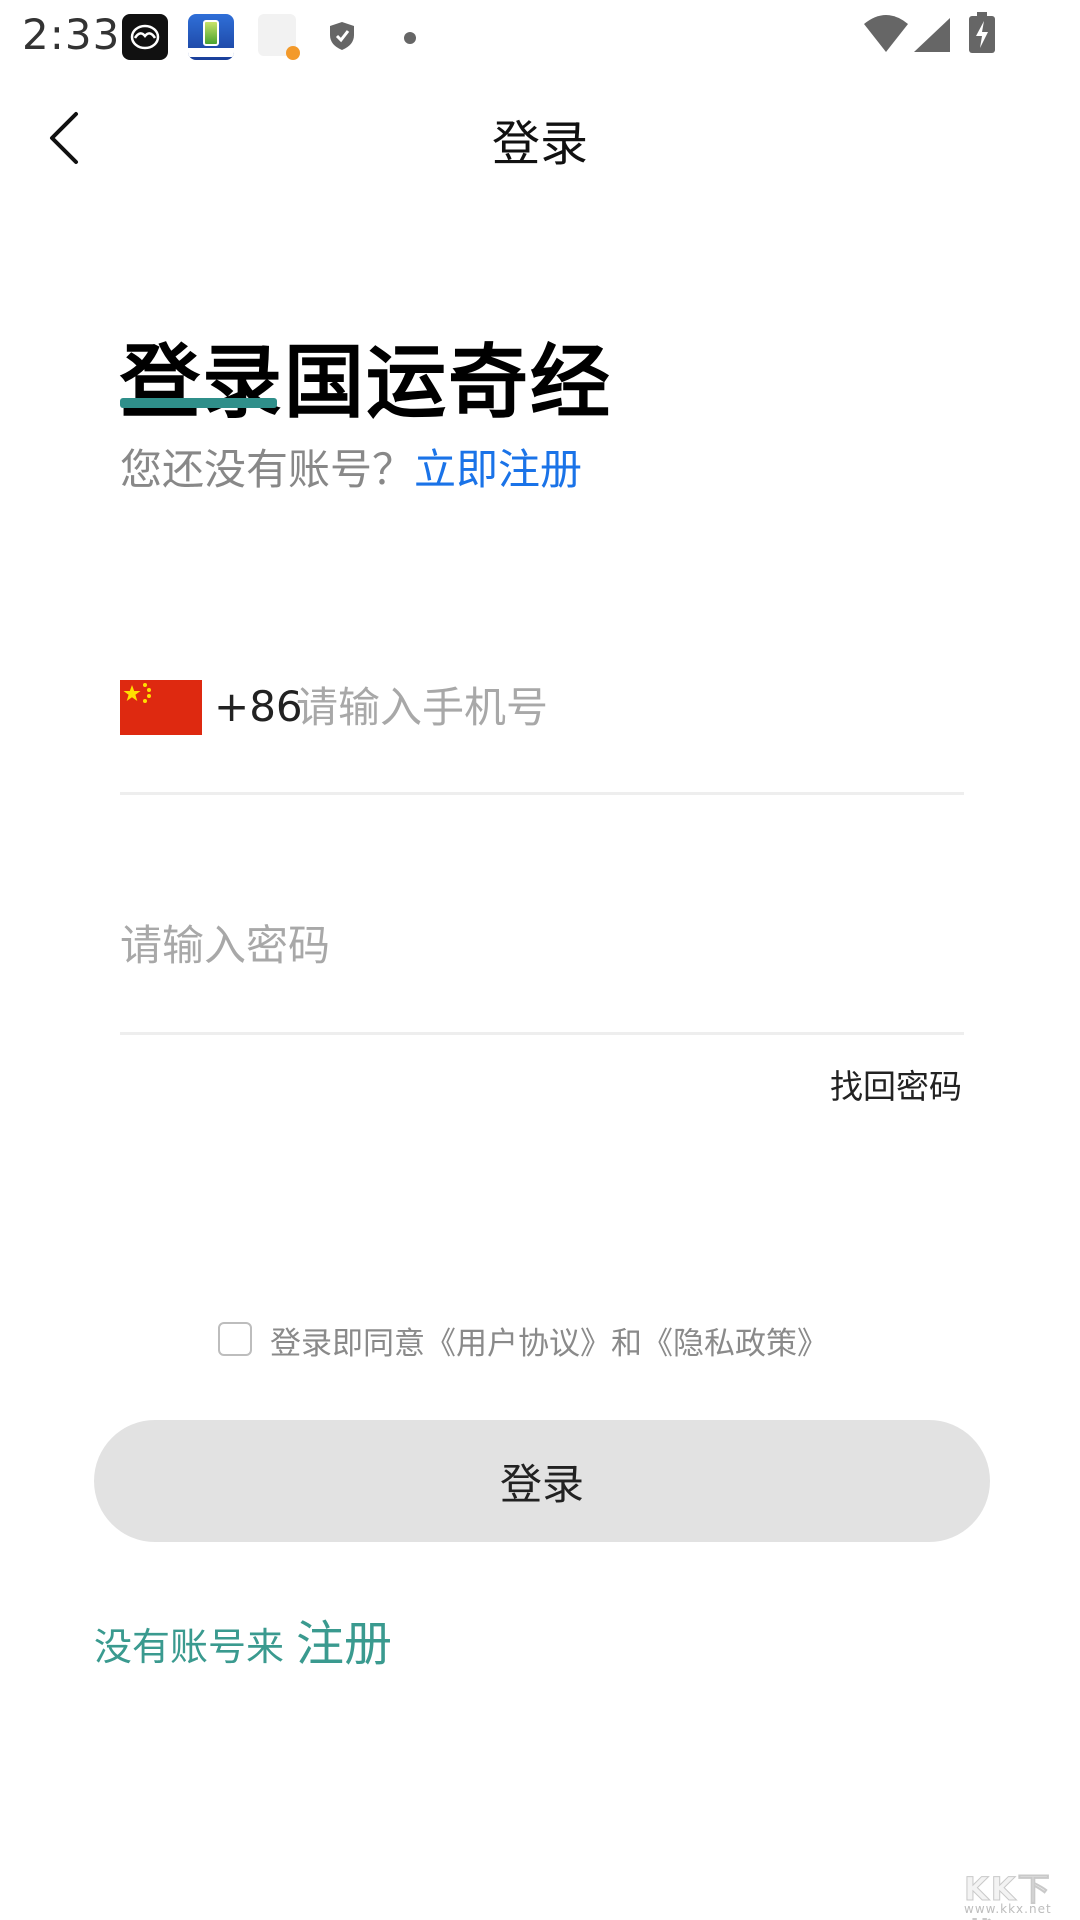 The height and width of the screenshot is (1920, 1080). I want to click on page-title: 登录, so click(539, 144).